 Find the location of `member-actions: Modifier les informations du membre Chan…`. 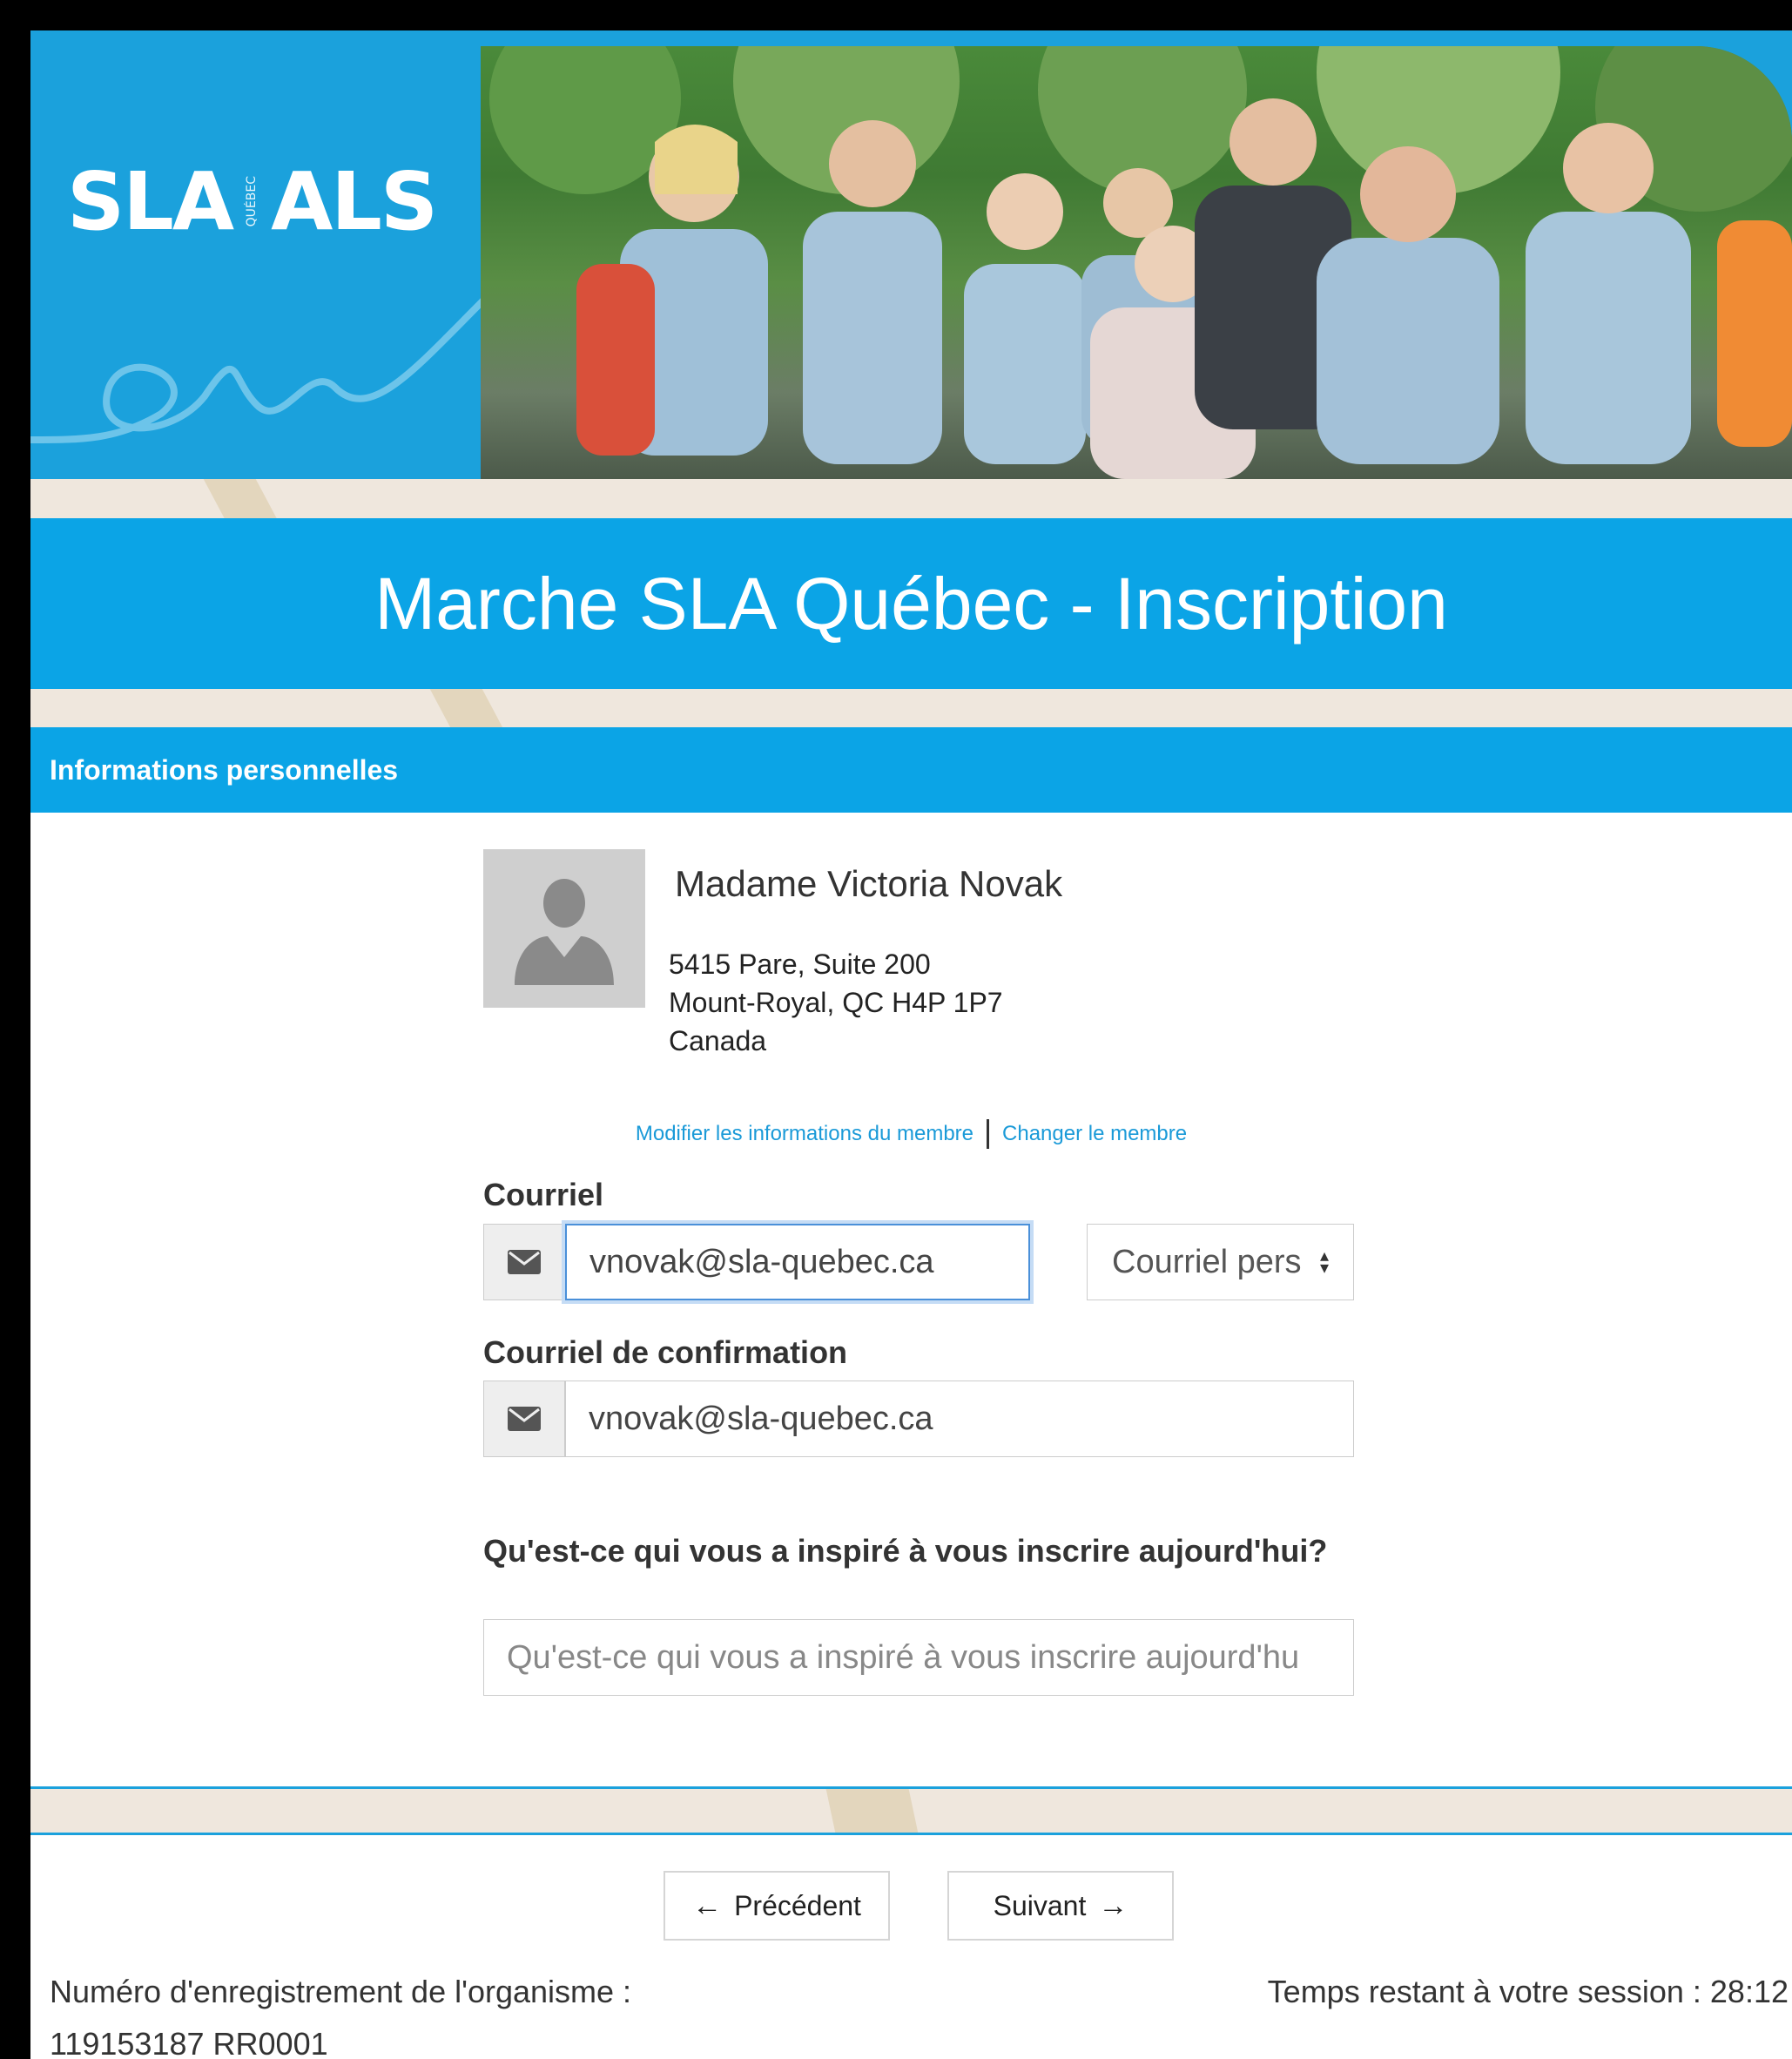

member-actions: Modifier les informations du membre Chan… is located at coordinates (911, 1134).